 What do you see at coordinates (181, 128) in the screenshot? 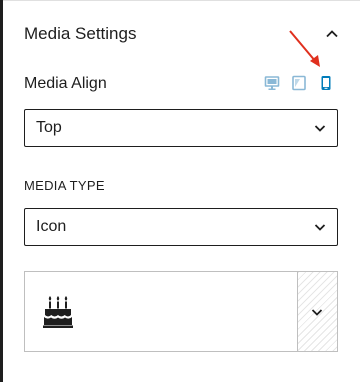
I see `media-align-select: Top` at bounding box center [181, 128].